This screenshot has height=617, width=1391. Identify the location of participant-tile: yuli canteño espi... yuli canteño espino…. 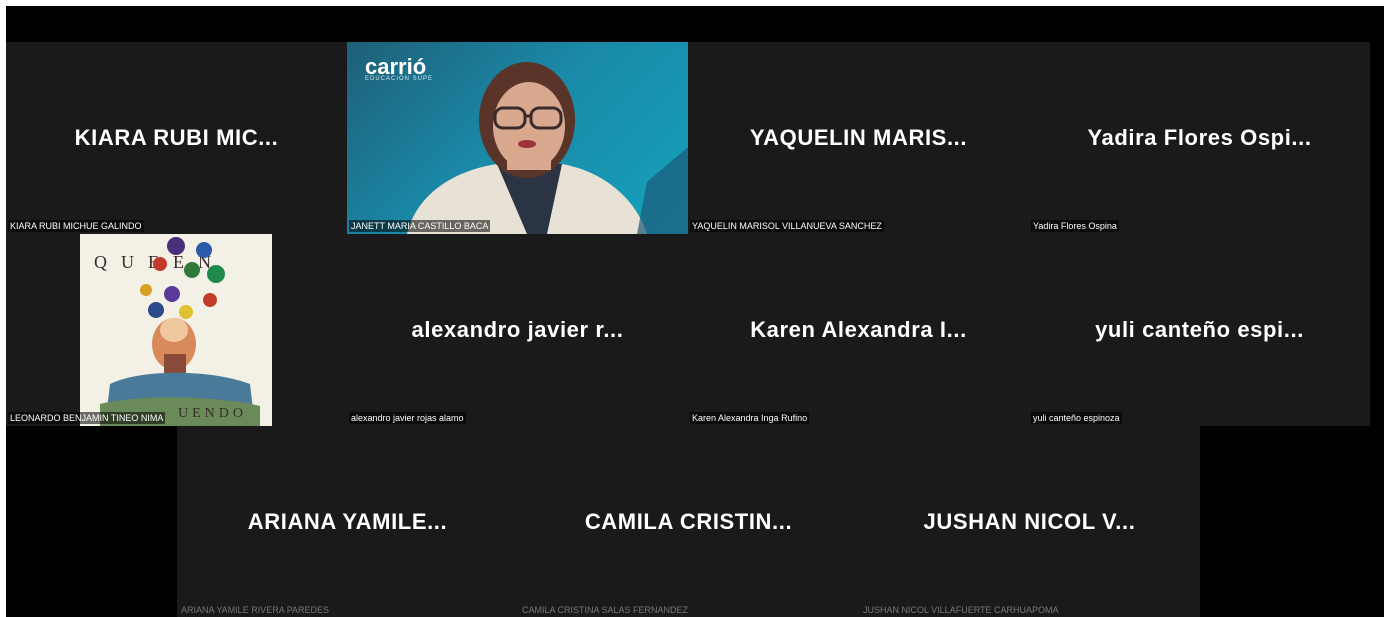
(1199, 330).